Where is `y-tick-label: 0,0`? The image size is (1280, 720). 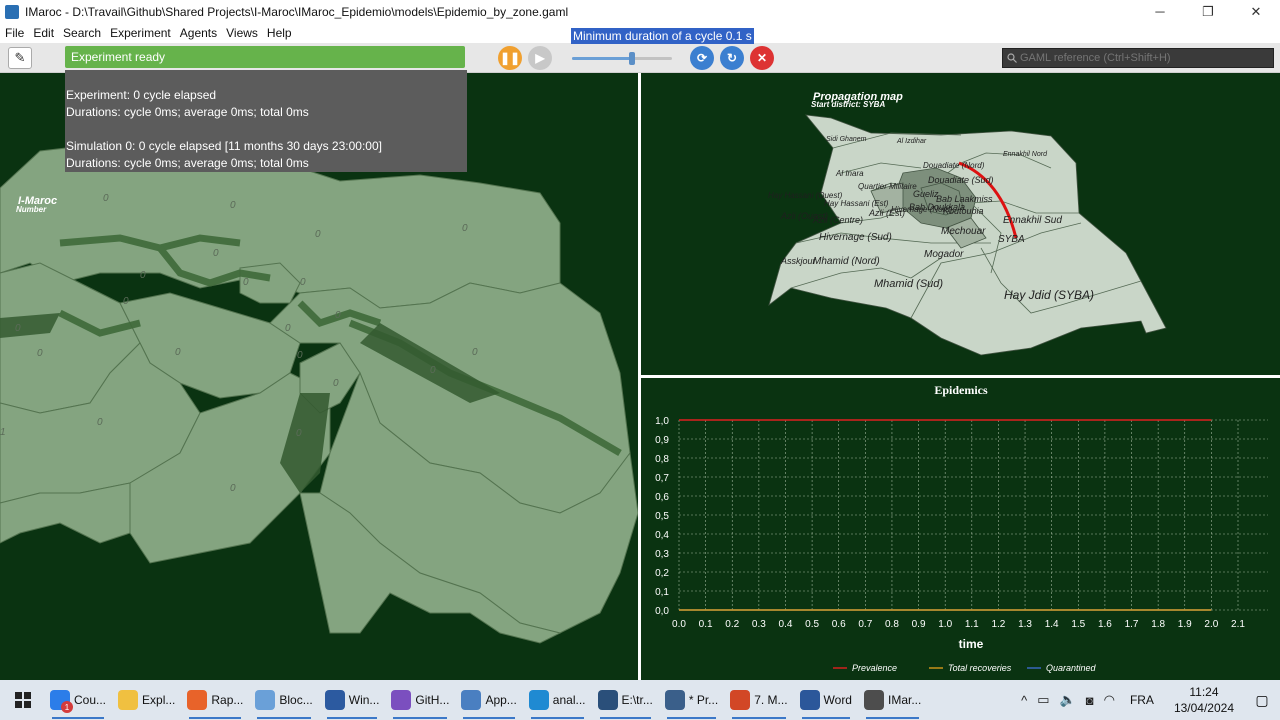
y-tick-label: 0,0 is located at coordinates (662, 611).